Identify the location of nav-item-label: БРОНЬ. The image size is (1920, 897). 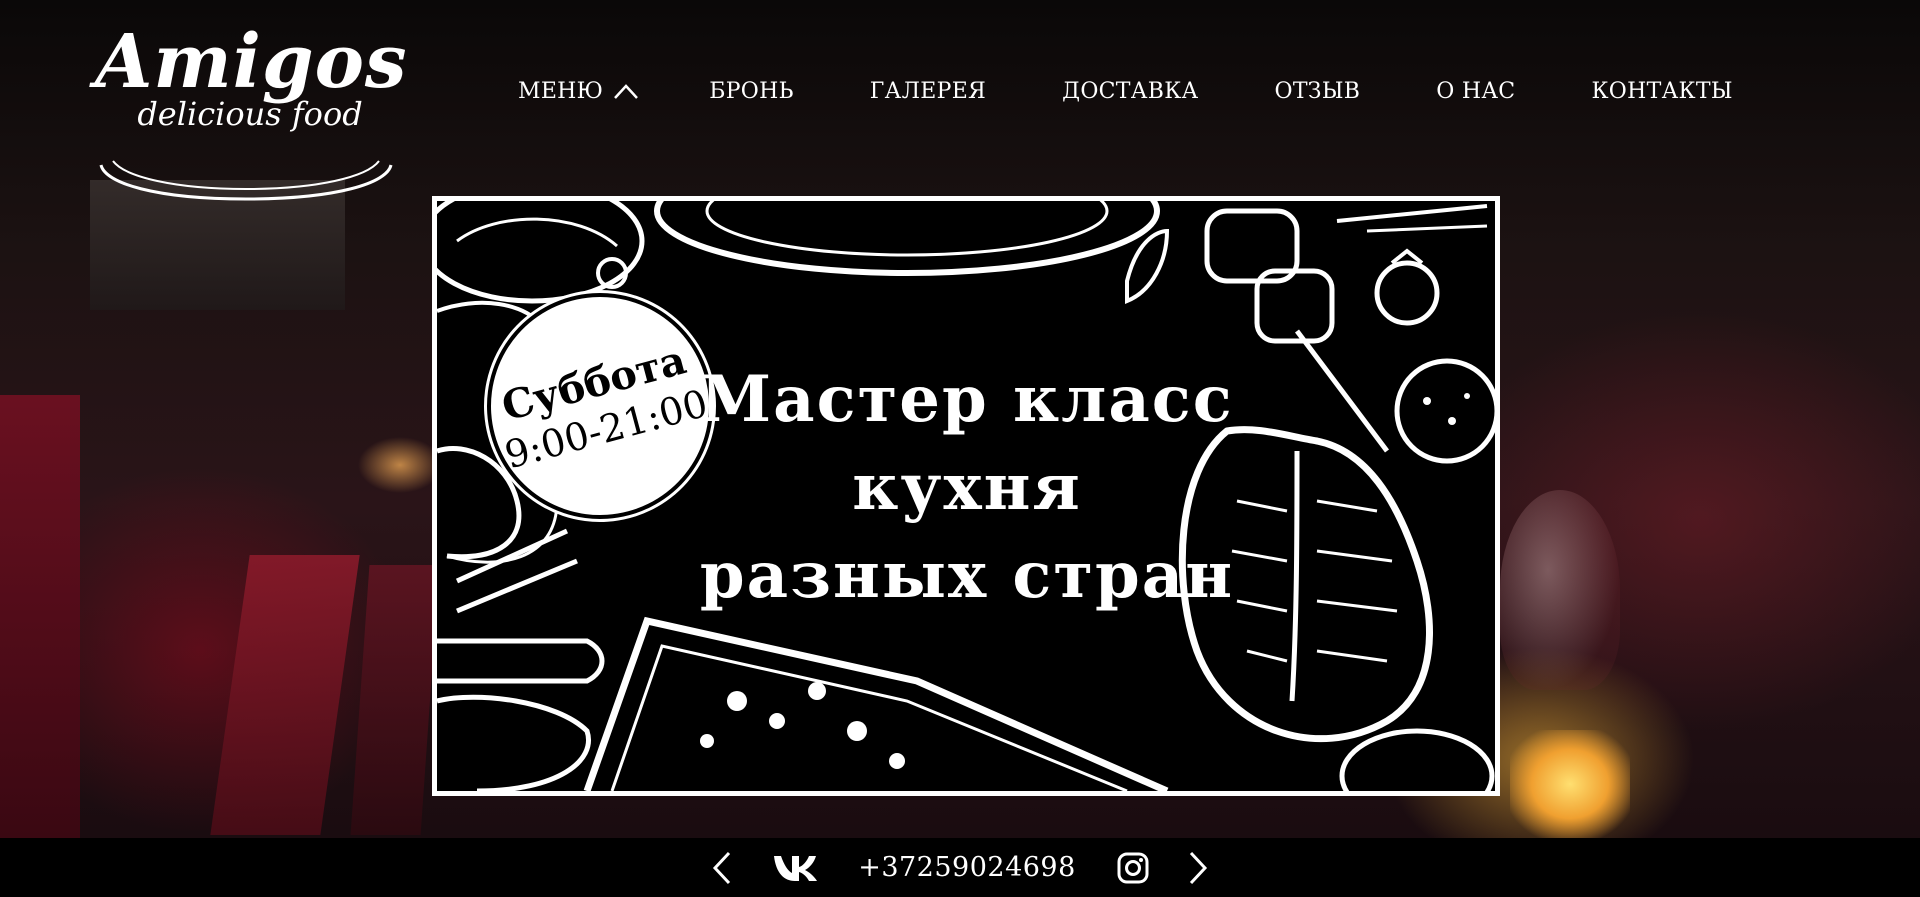
(751, 91).